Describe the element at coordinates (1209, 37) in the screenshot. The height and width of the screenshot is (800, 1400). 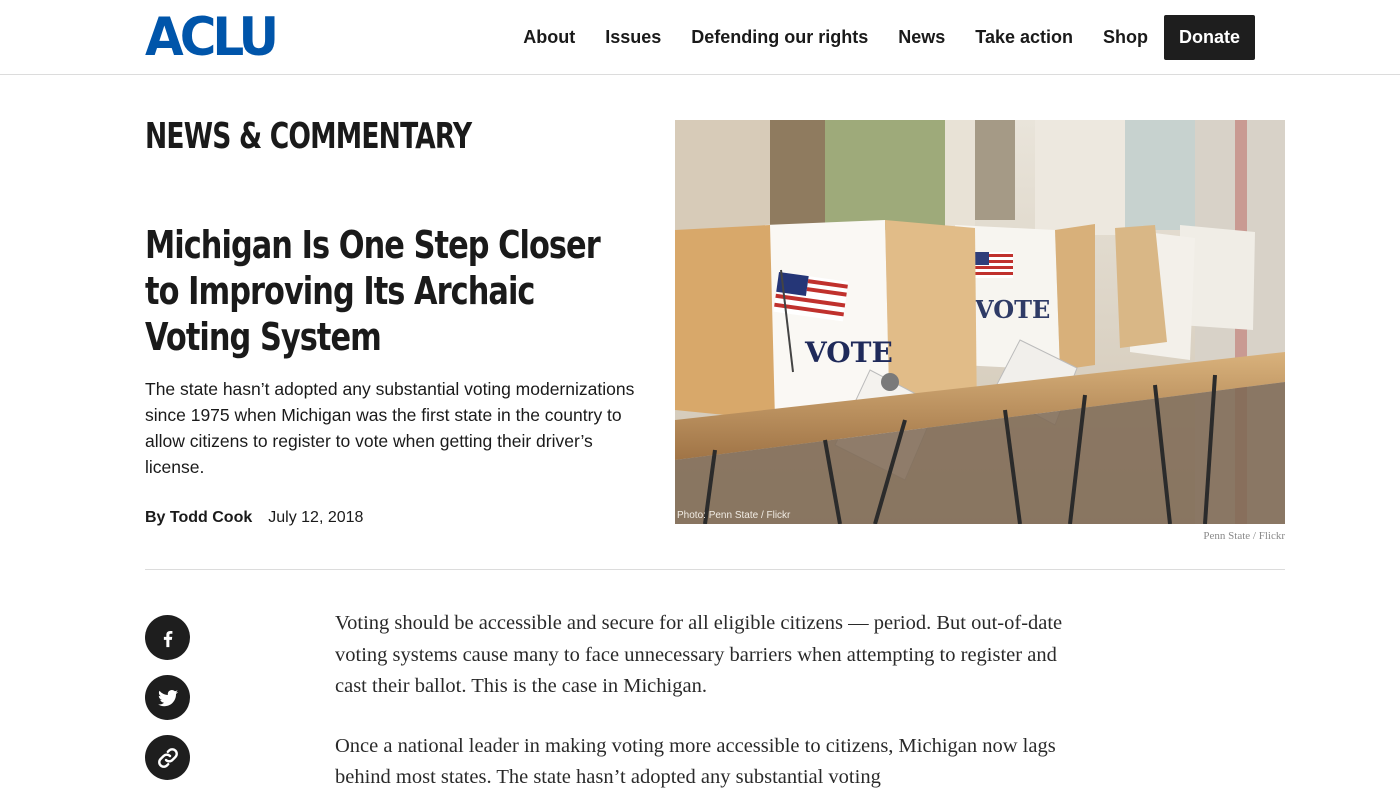
I see `donate-button: Donate` at that location.